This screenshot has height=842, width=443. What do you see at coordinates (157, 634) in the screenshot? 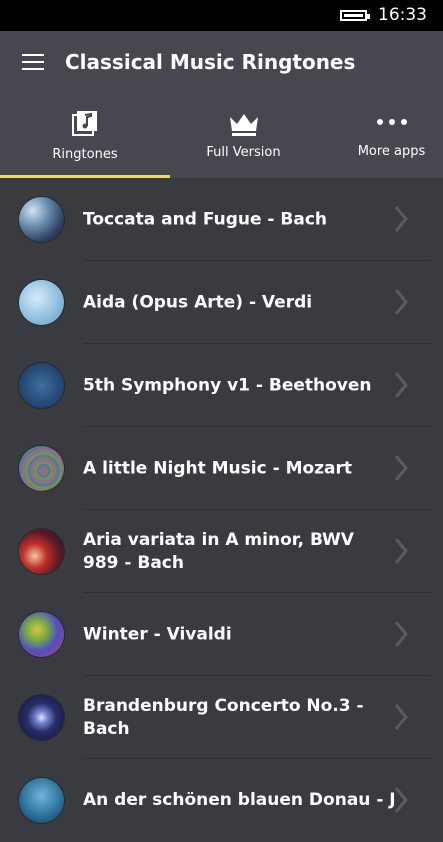
I see `ringtone-title: Winter - Vivaldi` at bounding box center [157, 634].